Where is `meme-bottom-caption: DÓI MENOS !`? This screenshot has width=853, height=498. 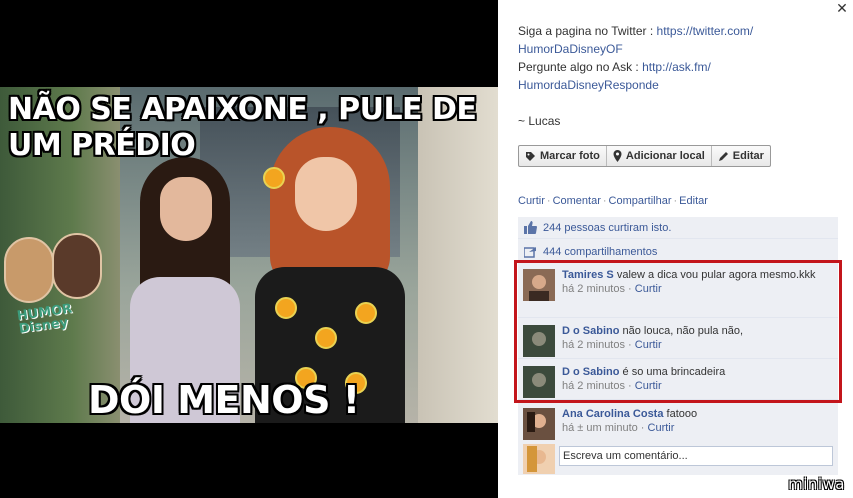 meme-bottom-caption: DÓI MENOS ! is located at coordinates (224, 400).